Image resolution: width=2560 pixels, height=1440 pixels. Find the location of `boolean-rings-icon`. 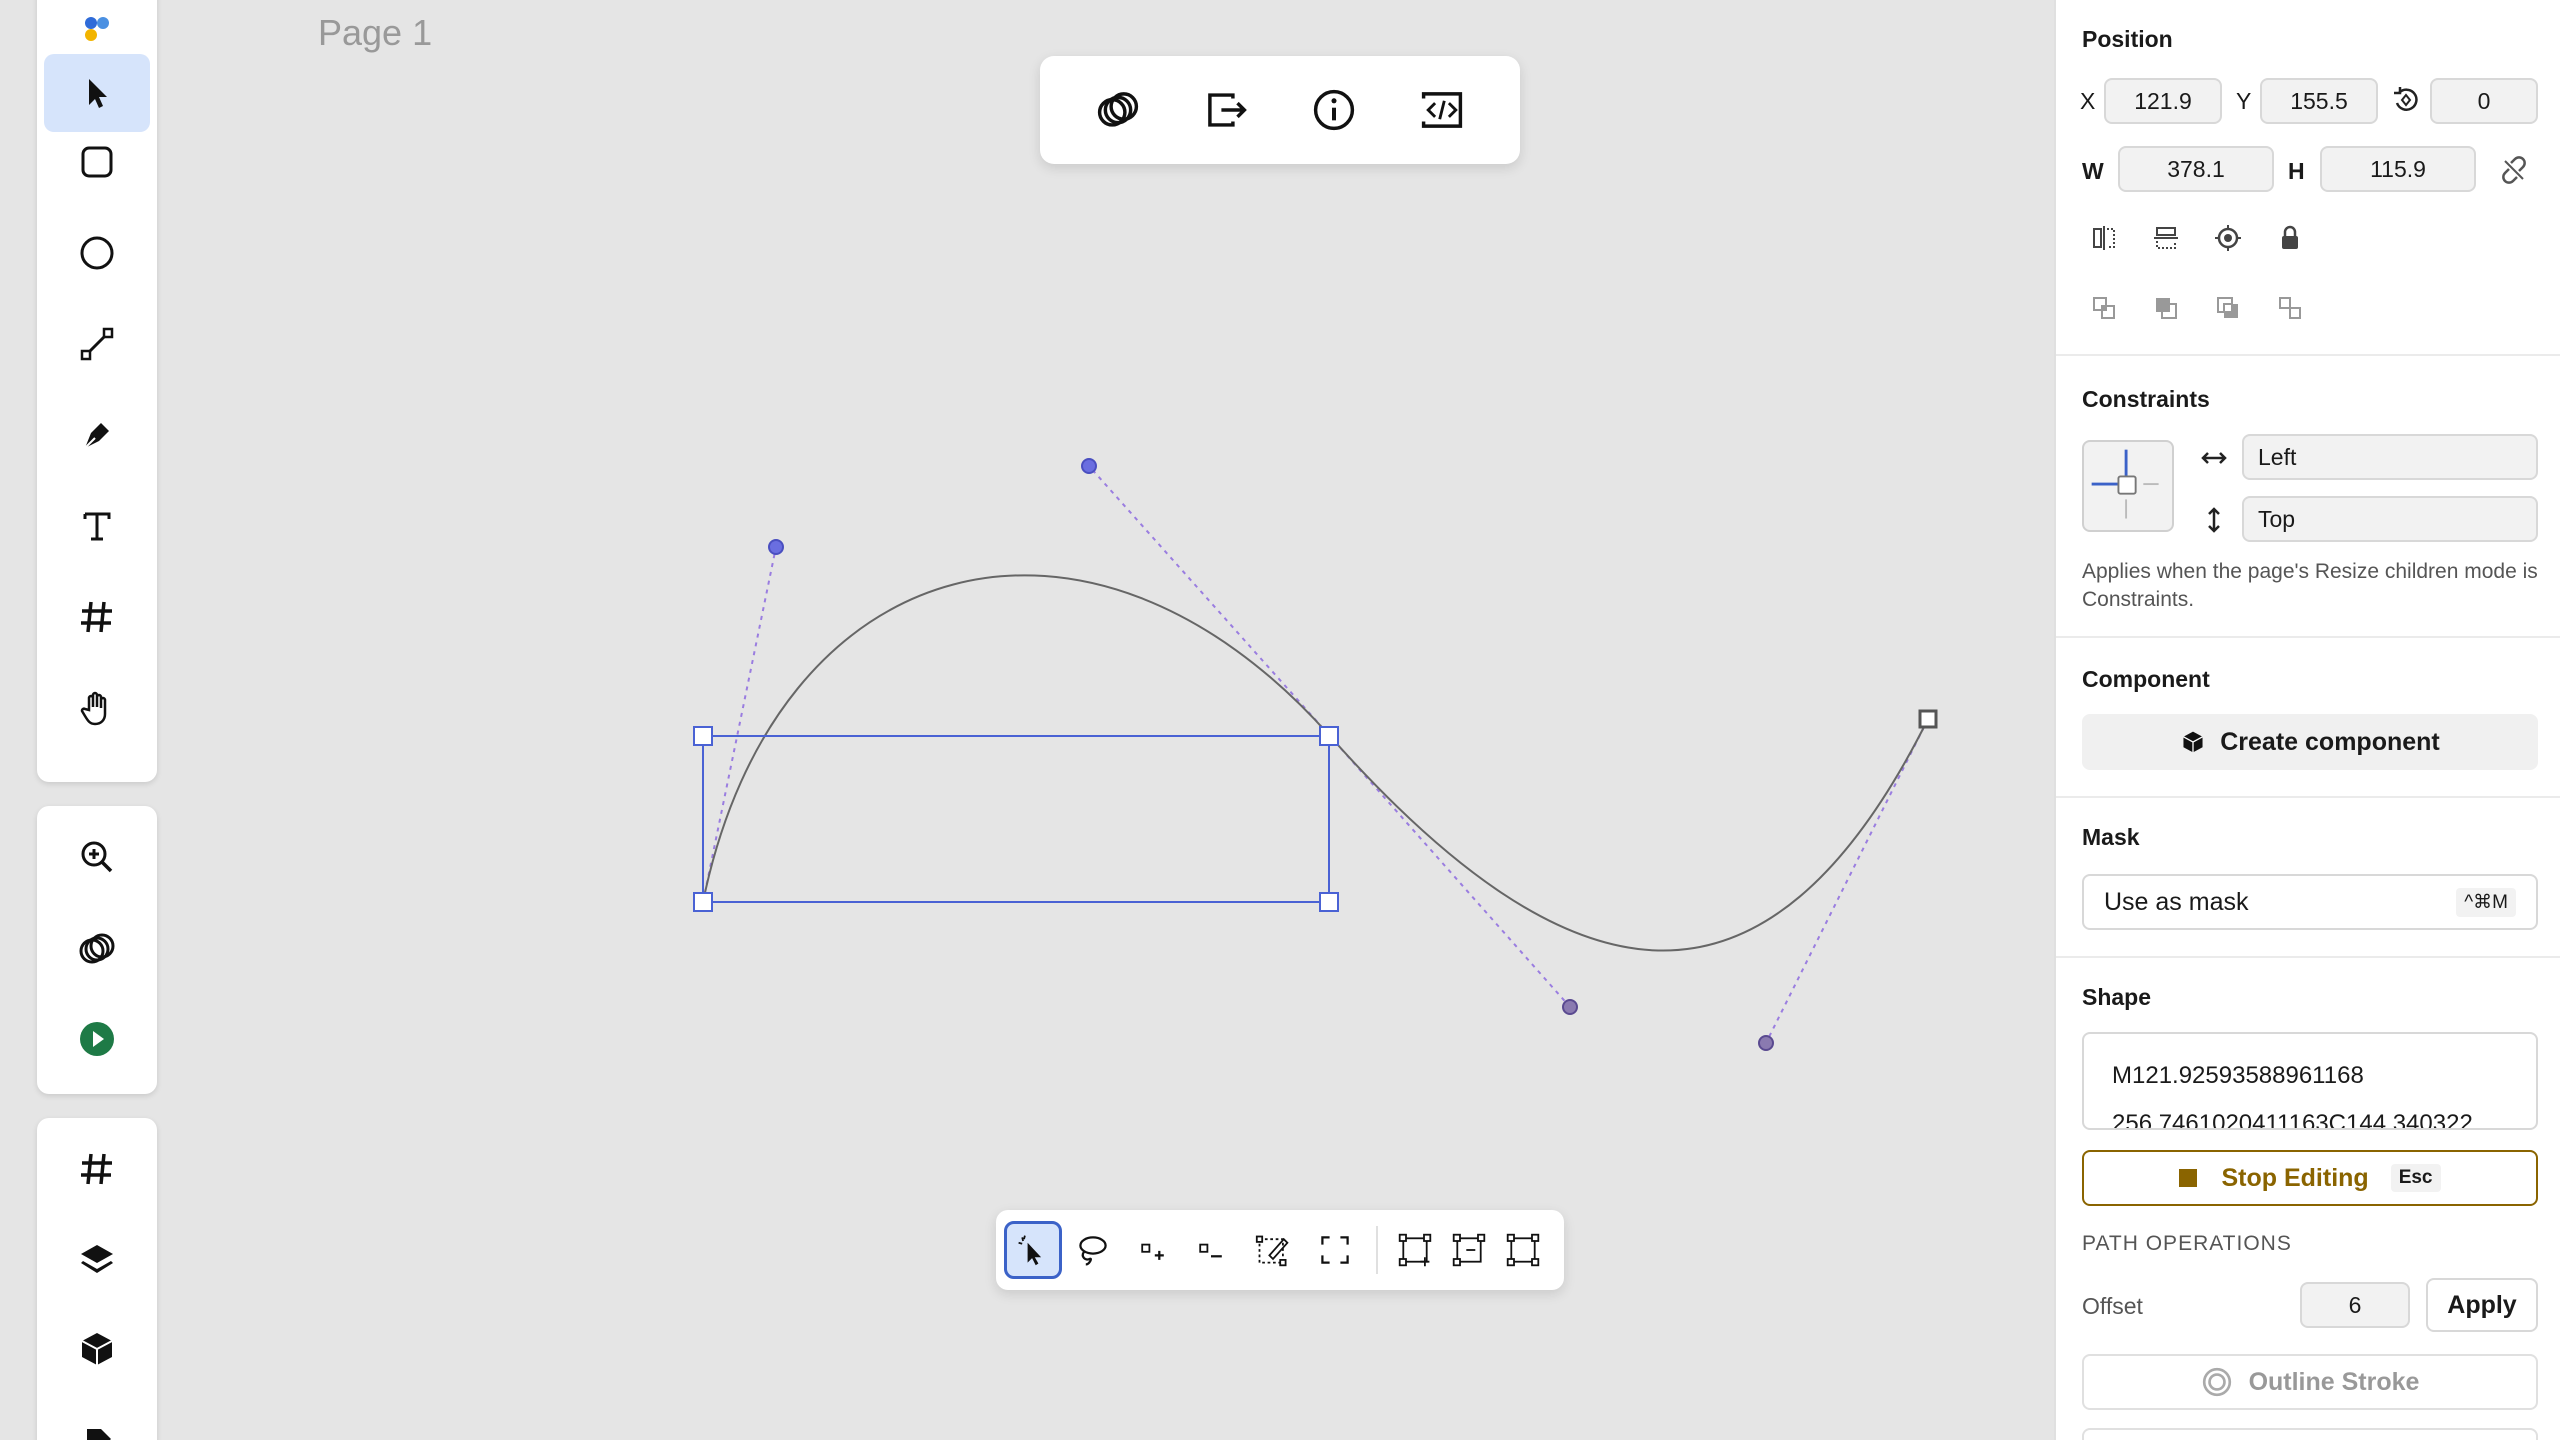

boolean-rings-icon is located at coordinates (97, 948).